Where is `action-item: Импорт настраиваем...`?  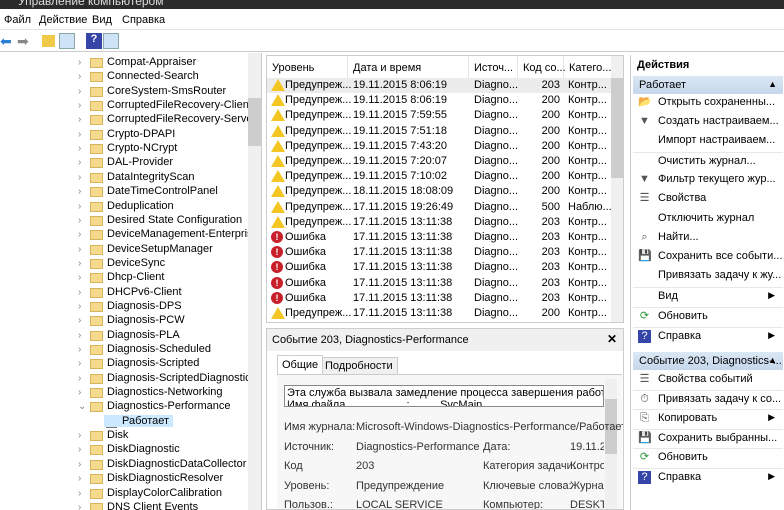
action-item: Импорт настраиваем... is located at coordinates (708, 141).